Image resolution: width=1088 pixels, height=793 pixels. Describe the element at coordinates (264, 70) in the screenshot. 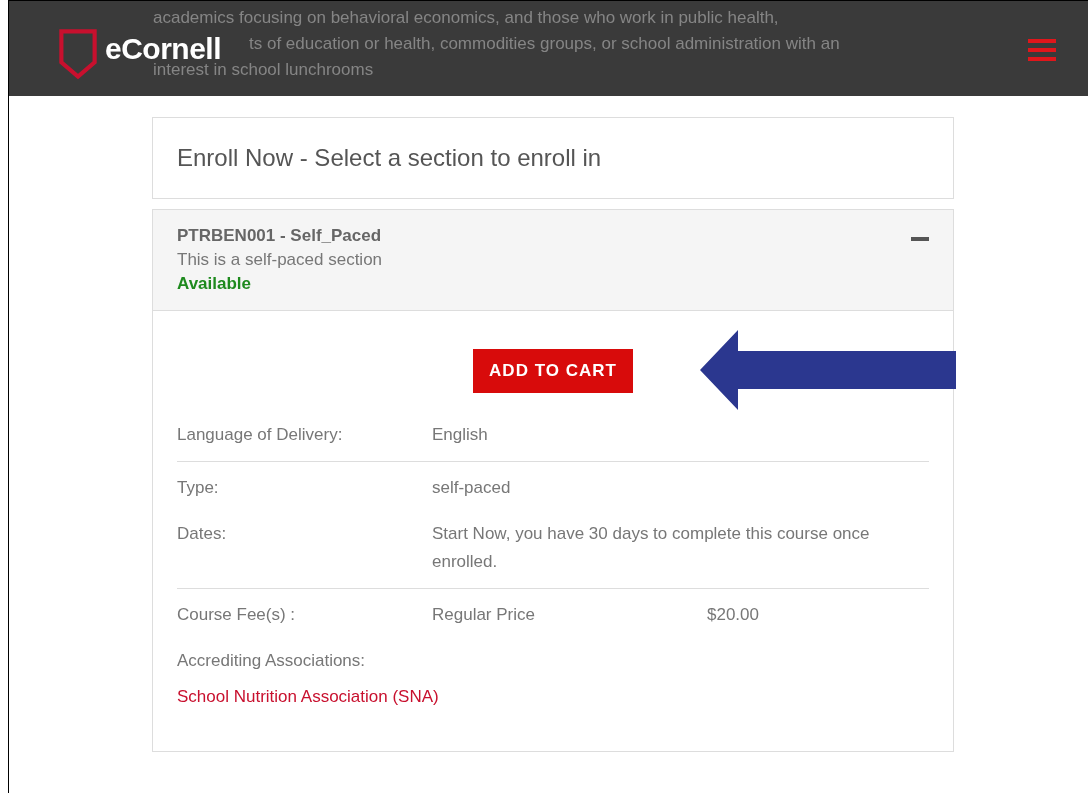

I see `paragraph-line: interest in school lunchrooms` at that location.